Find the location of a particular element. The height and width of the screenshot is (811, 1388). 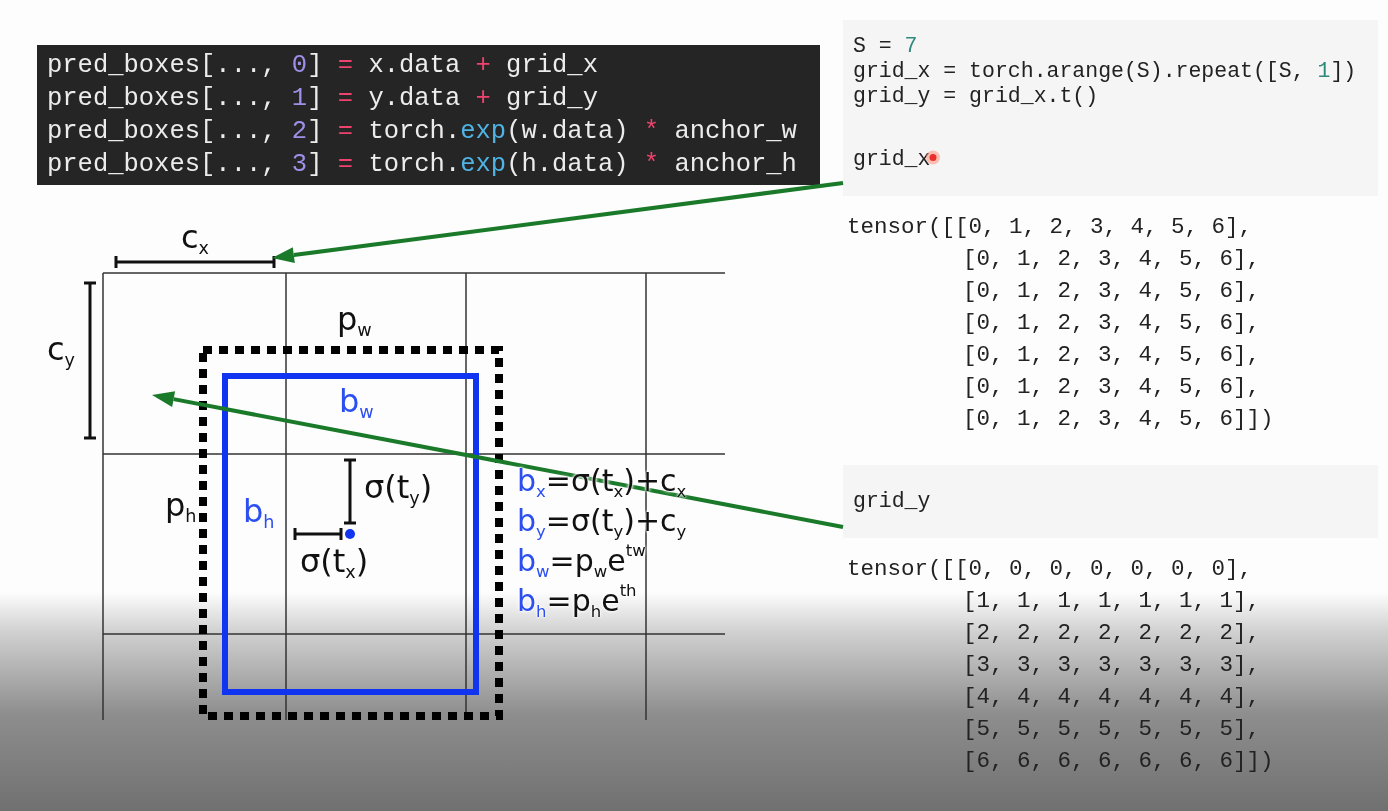

formula-variable: b$_{h}$ is located at coordinates (532, 601).